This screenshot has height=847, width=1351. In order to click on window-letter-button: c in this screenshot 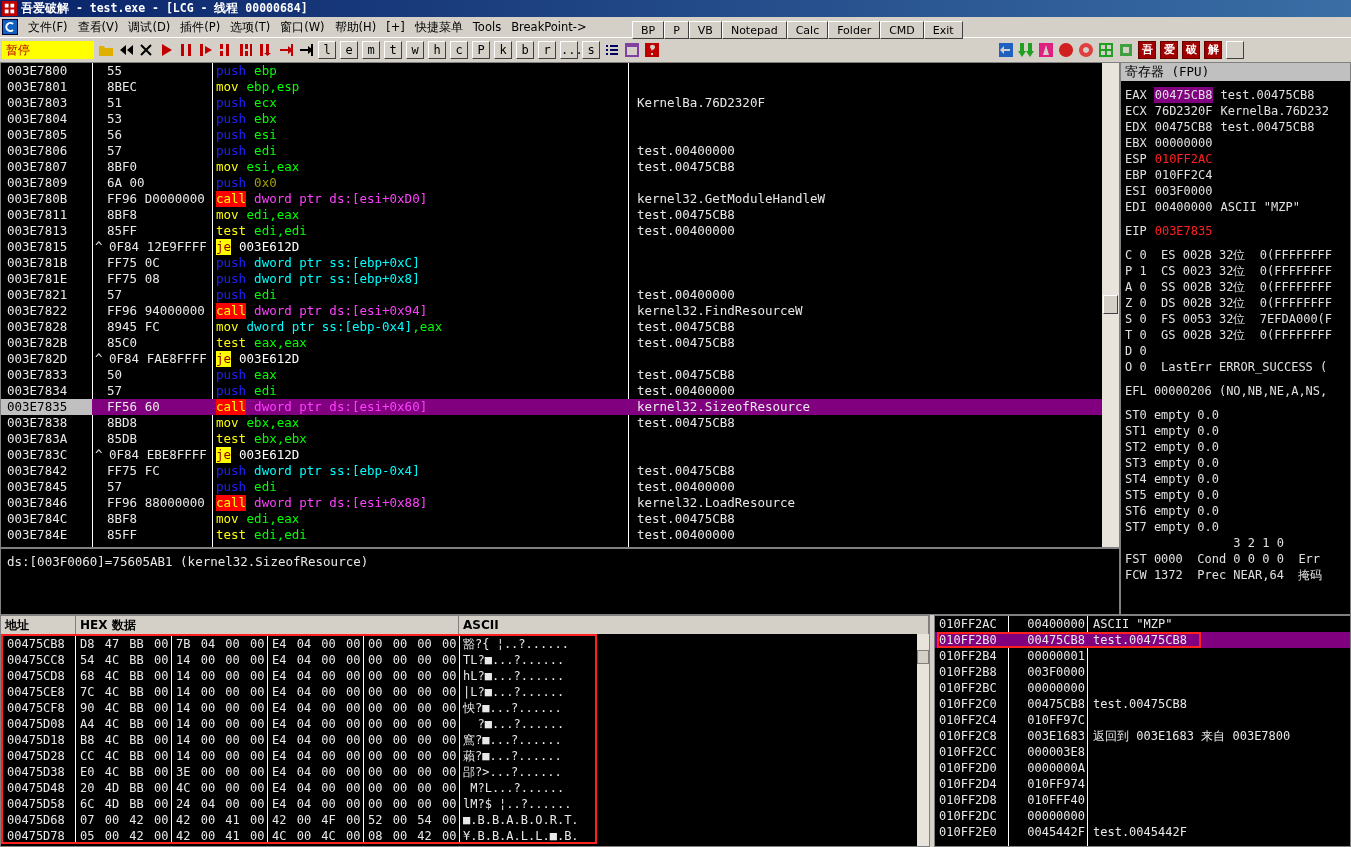, I will do `click(459, 49)`.